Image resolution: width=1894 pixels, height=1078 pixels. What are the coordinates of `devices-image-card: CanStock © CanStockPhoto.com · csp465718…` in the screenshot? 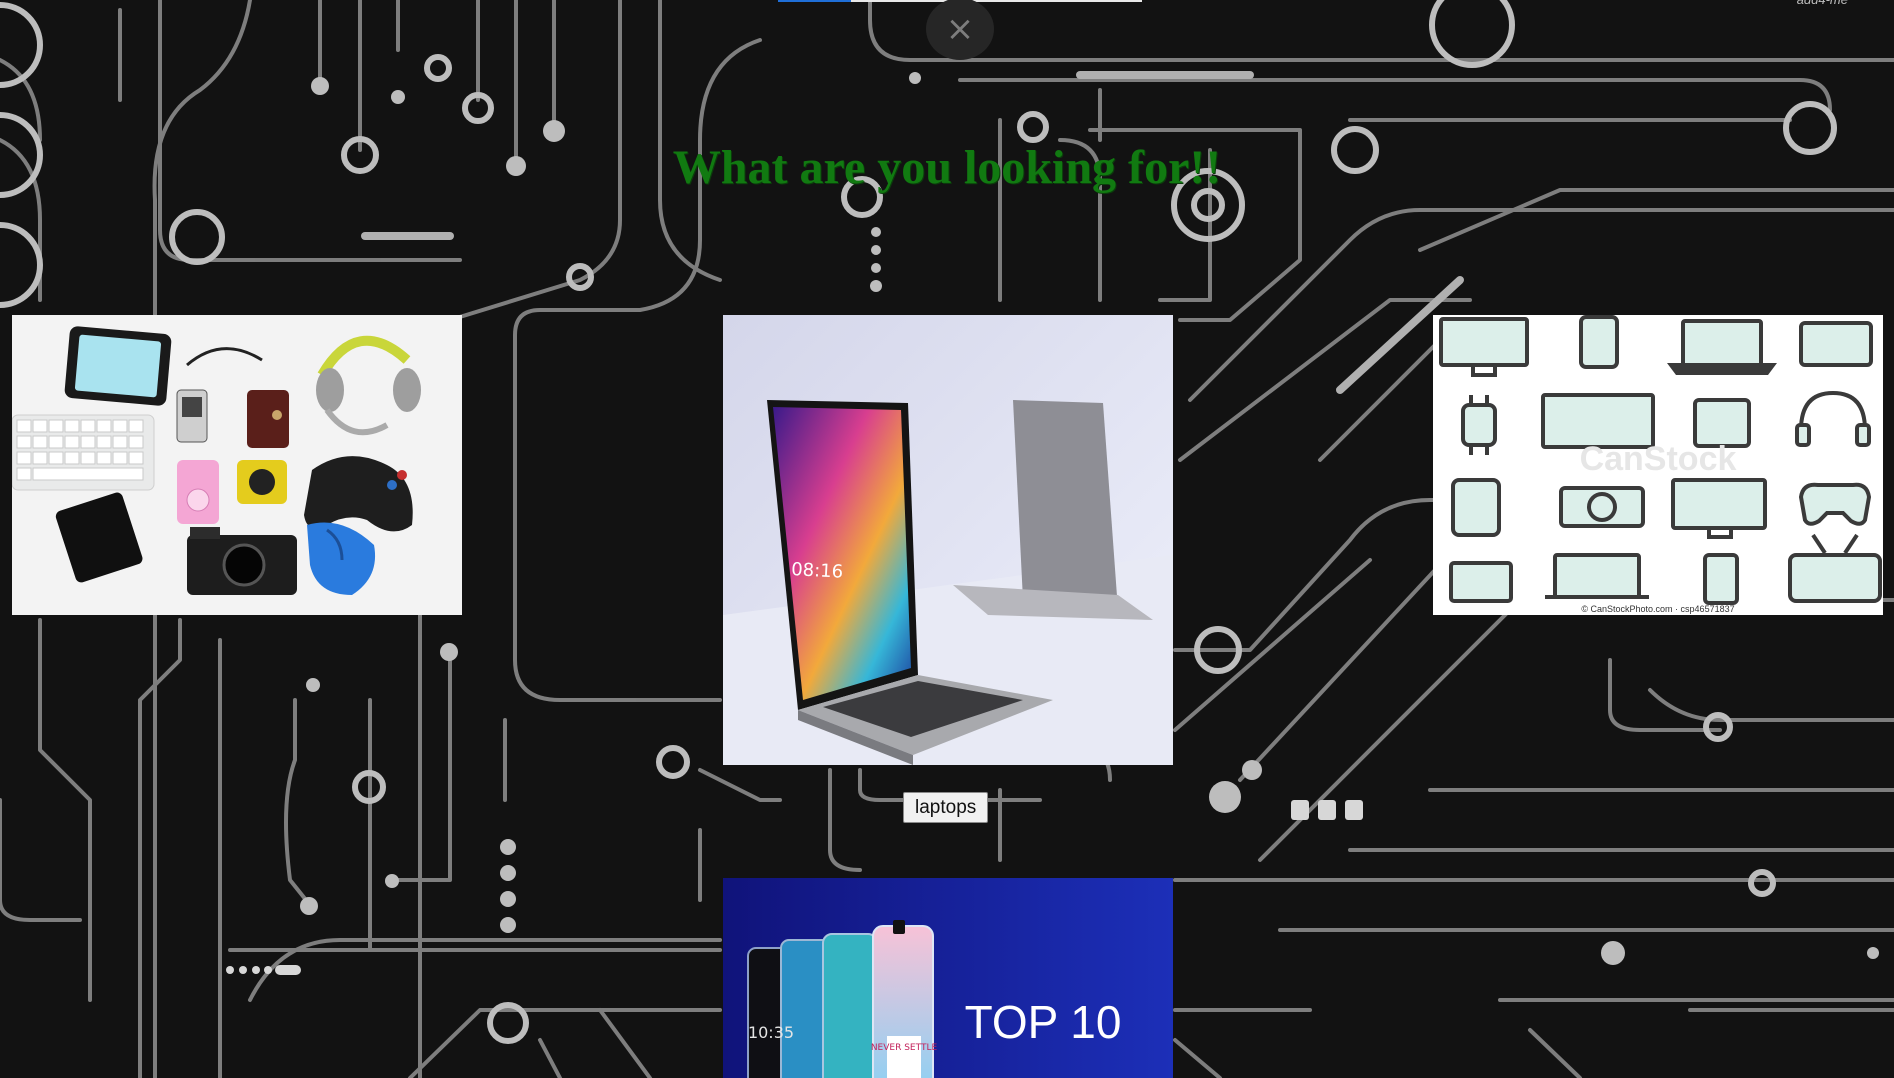 It's located at (1658, 465).